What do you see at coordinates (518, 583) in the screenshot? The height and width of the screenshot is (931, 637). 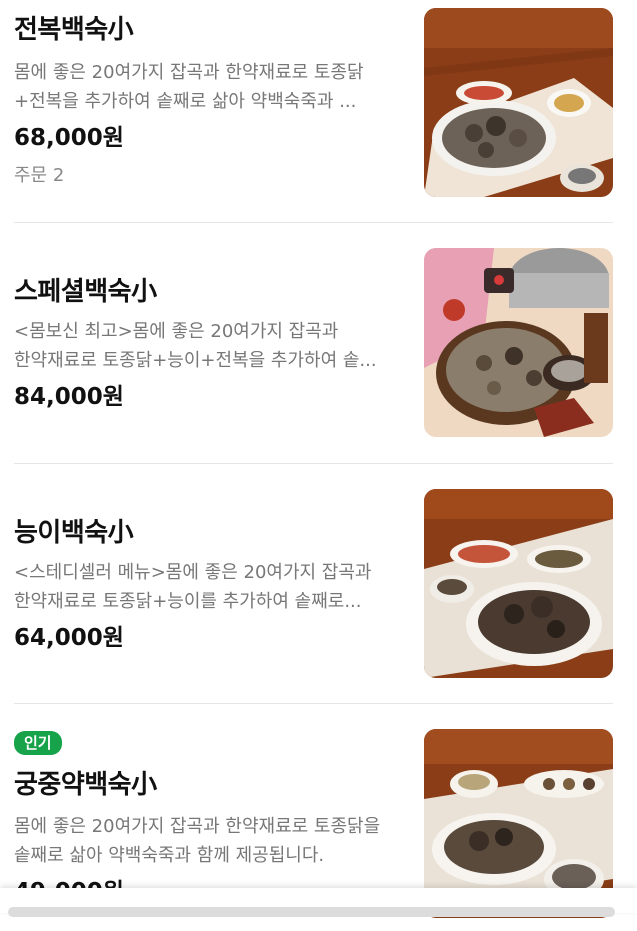 I see `neungi-baeksuk-photo` at bounding box center [518, 583].